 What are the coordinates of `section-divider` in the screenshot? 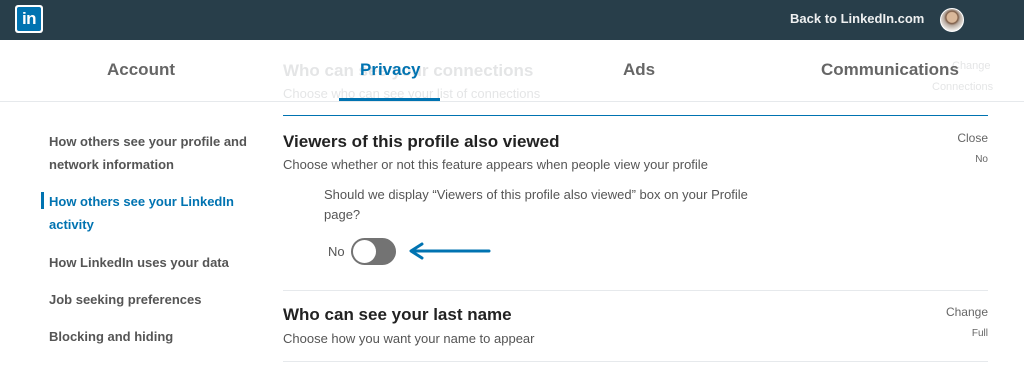 It's located at (635, 290).